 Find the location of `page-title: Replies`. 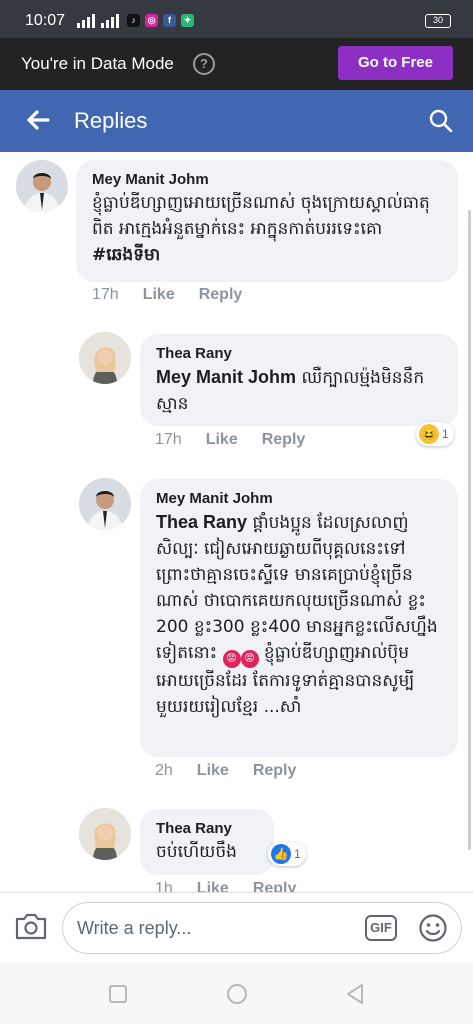

page-title: Replies is located at coordinates (111, 120).